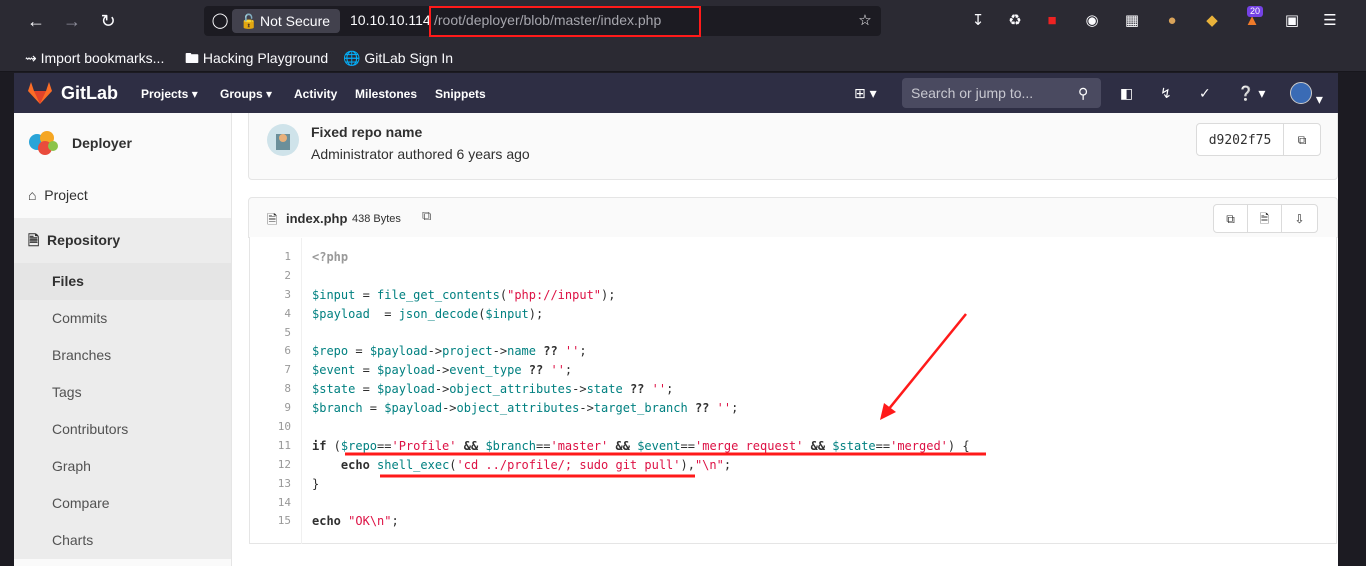 The image size is (1366, 566). I want to click on file-header, so click(793, 217).